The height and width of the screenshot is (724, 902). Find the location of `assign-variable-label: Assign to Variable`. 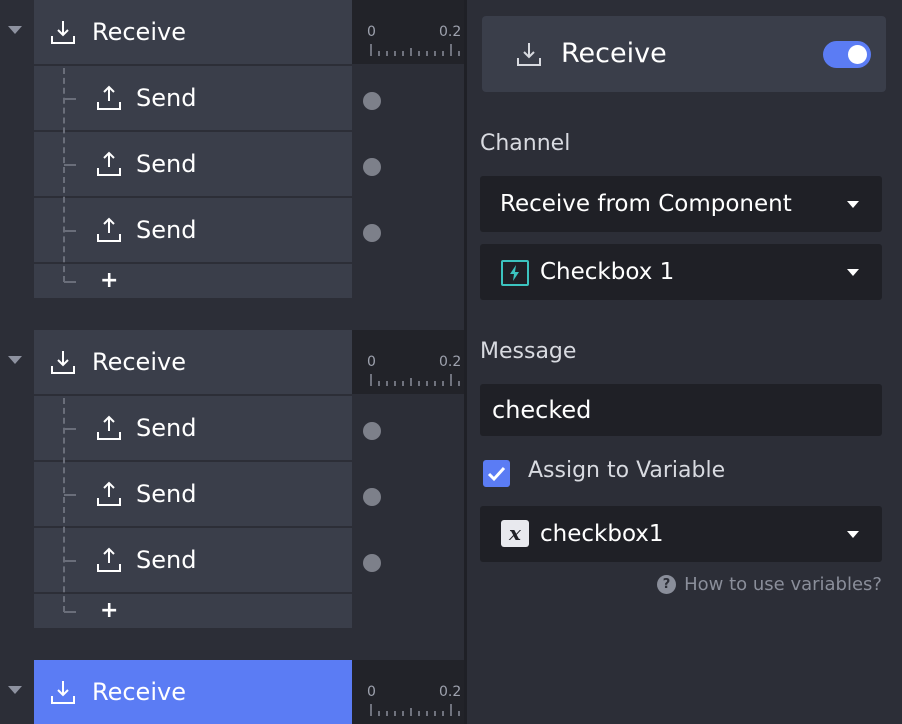

assign-variable-label: Assign to Variable is located at coordinates (626, 470).